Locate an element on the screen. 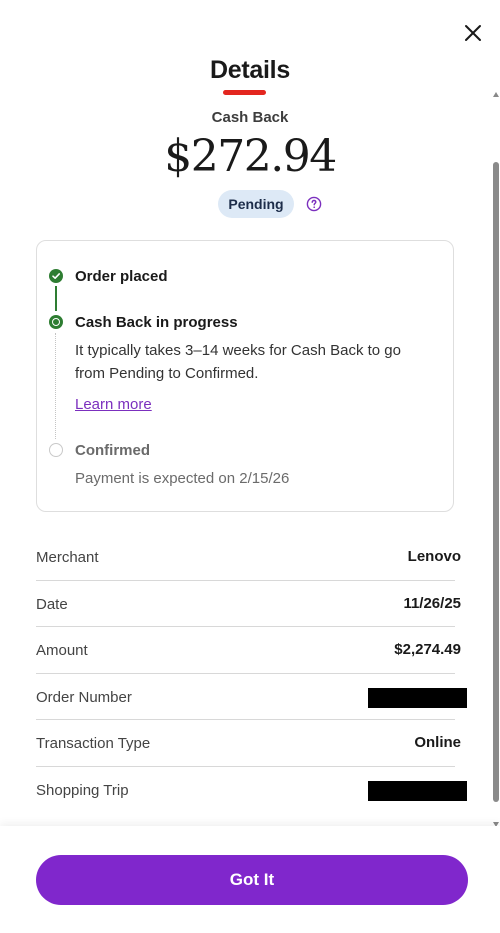 Image resolution: width=500 pixels, height=933 pixels. got-it-button: Got It is located at coordinates (252, 880).